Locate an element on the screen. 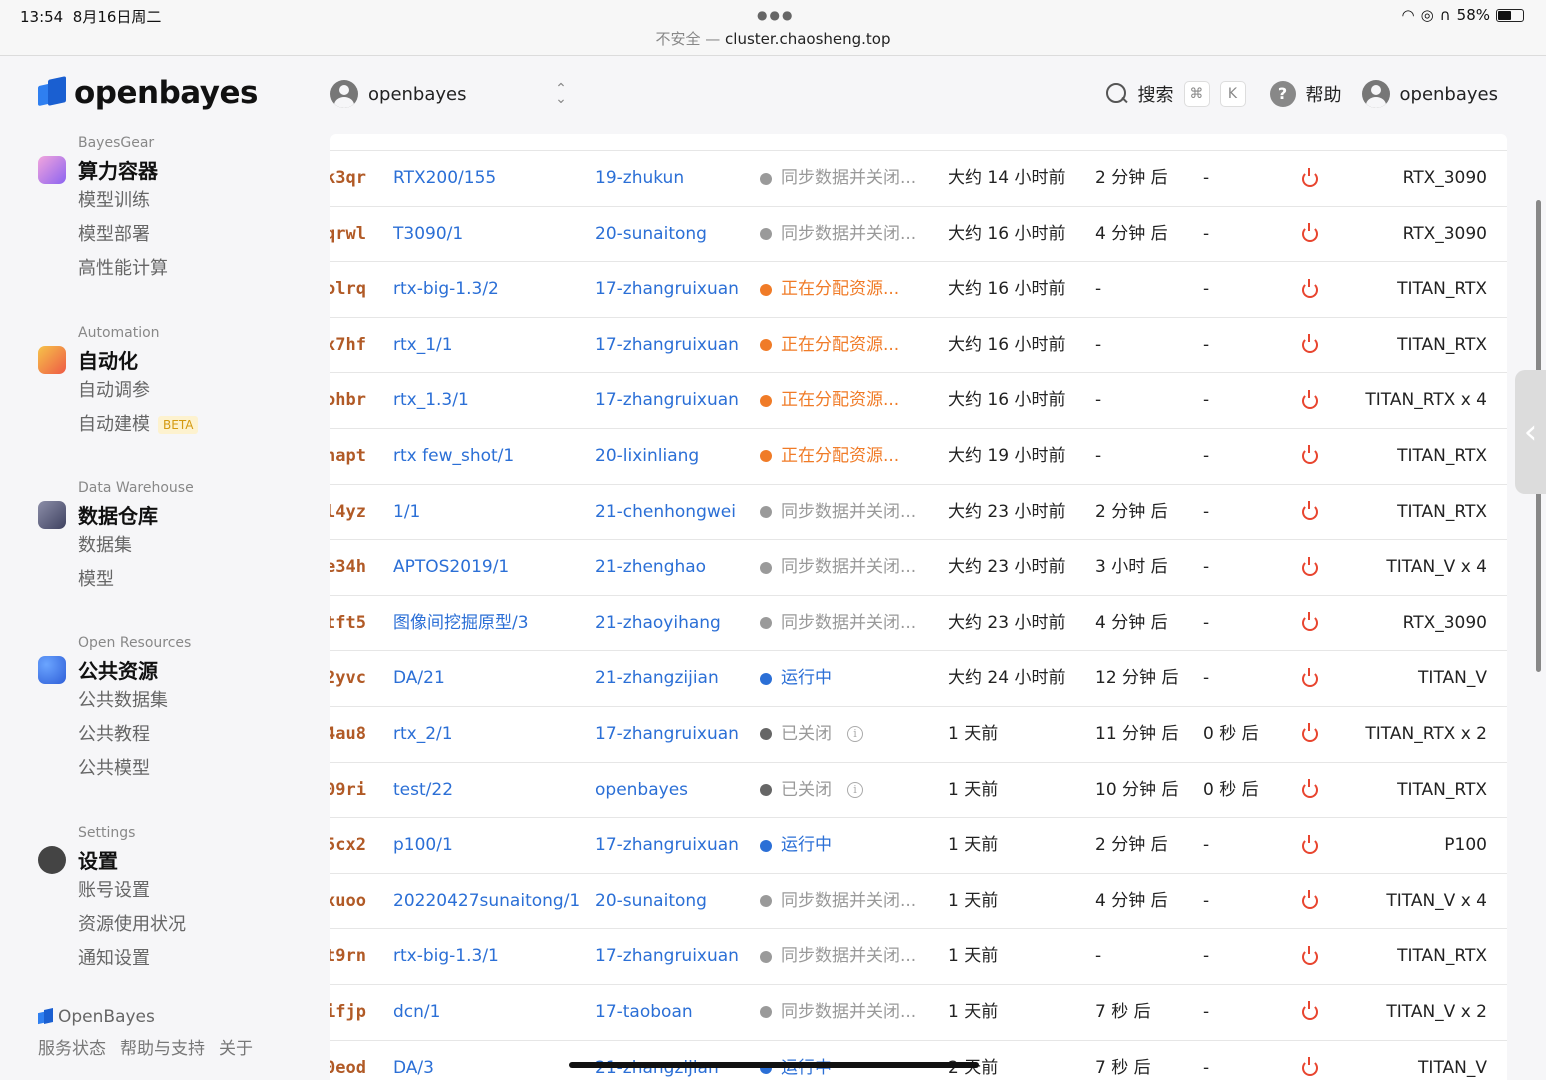 The width and height of the screenshot is (1546, 1080). user-link: 19-zhukun is located at coordinates (675, 178).